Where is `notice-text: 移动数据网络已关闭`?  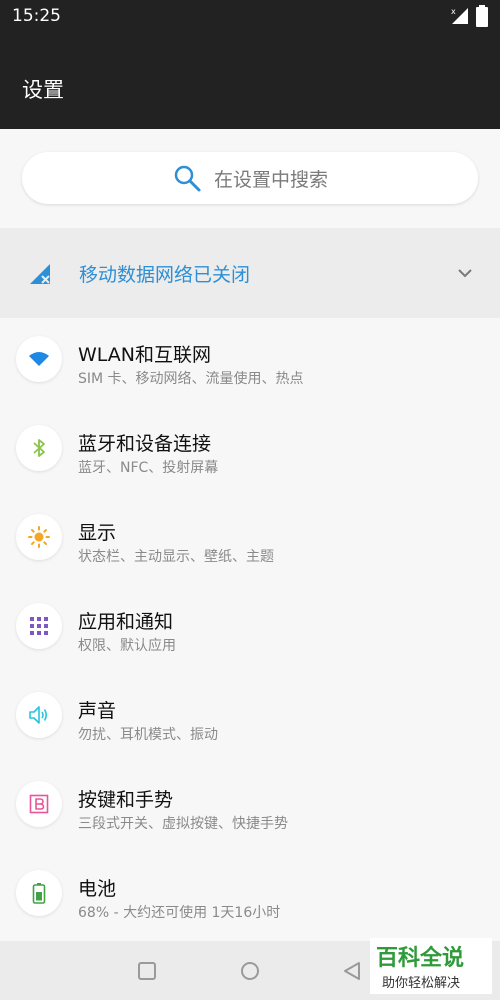 notice-text: 移动数据网络已关闭 is located at coordinates (165, 275).